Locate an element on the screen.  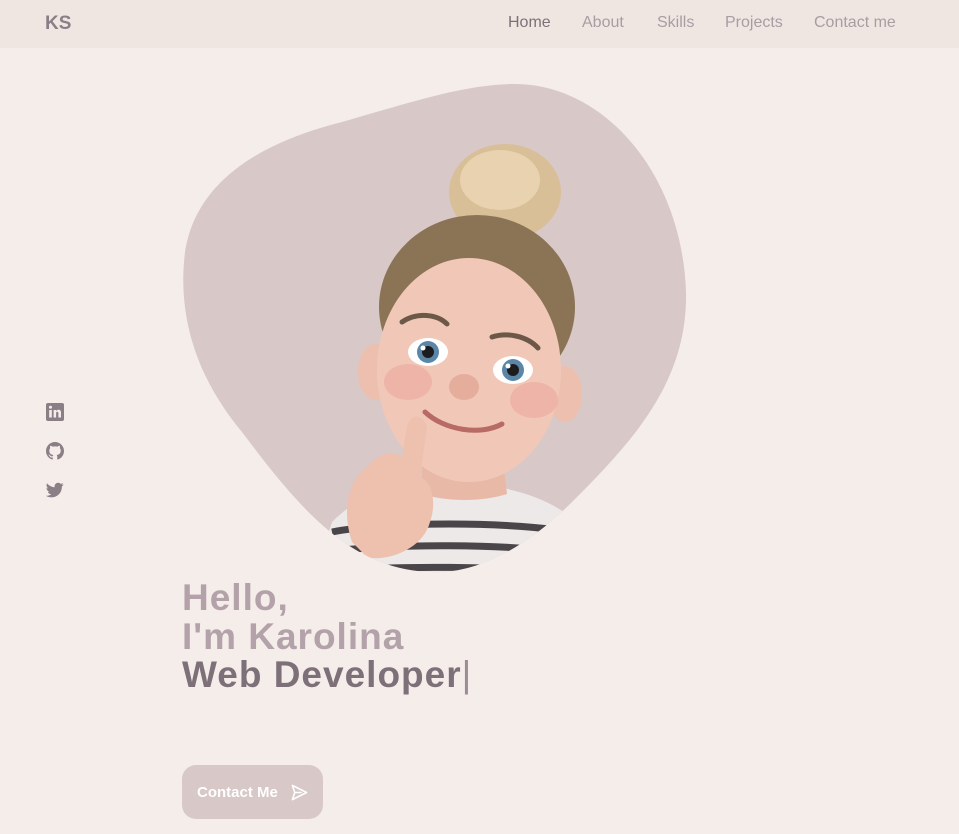
nav-home: Home is located at coordinates (529, 23).